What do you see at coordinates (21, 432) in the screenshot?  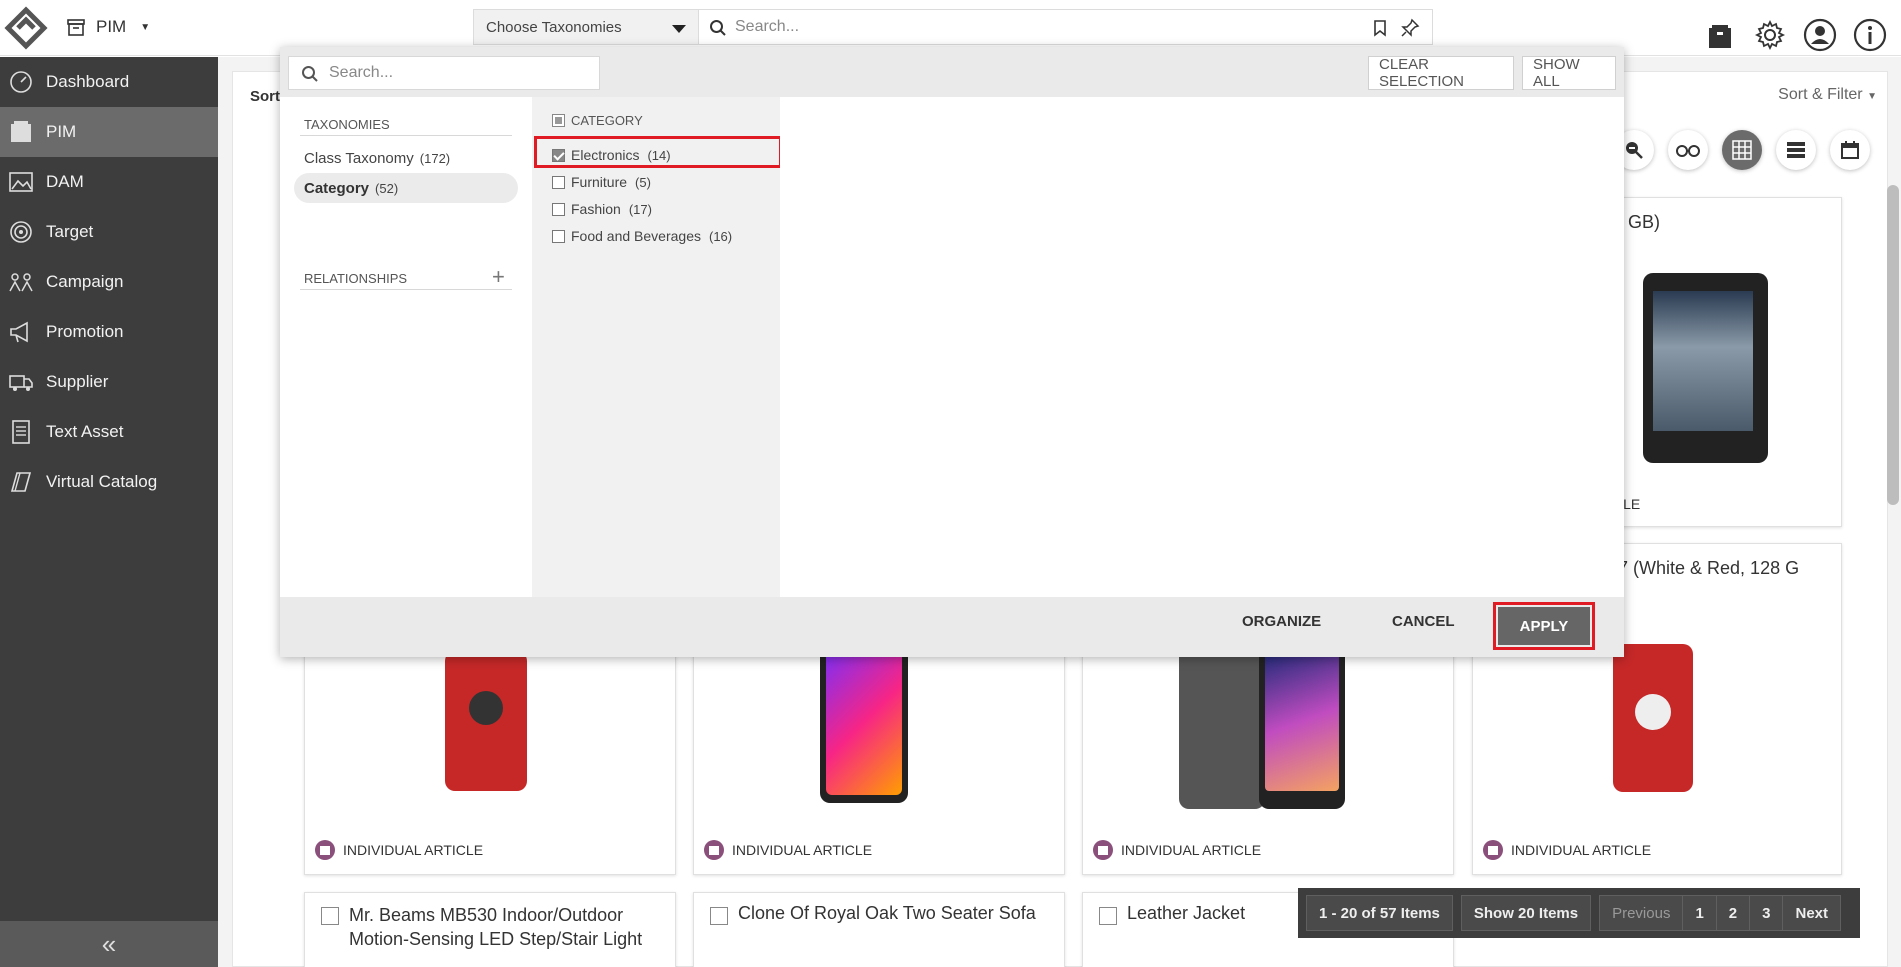 I see `document-icon` at bounding box center [21, 432].